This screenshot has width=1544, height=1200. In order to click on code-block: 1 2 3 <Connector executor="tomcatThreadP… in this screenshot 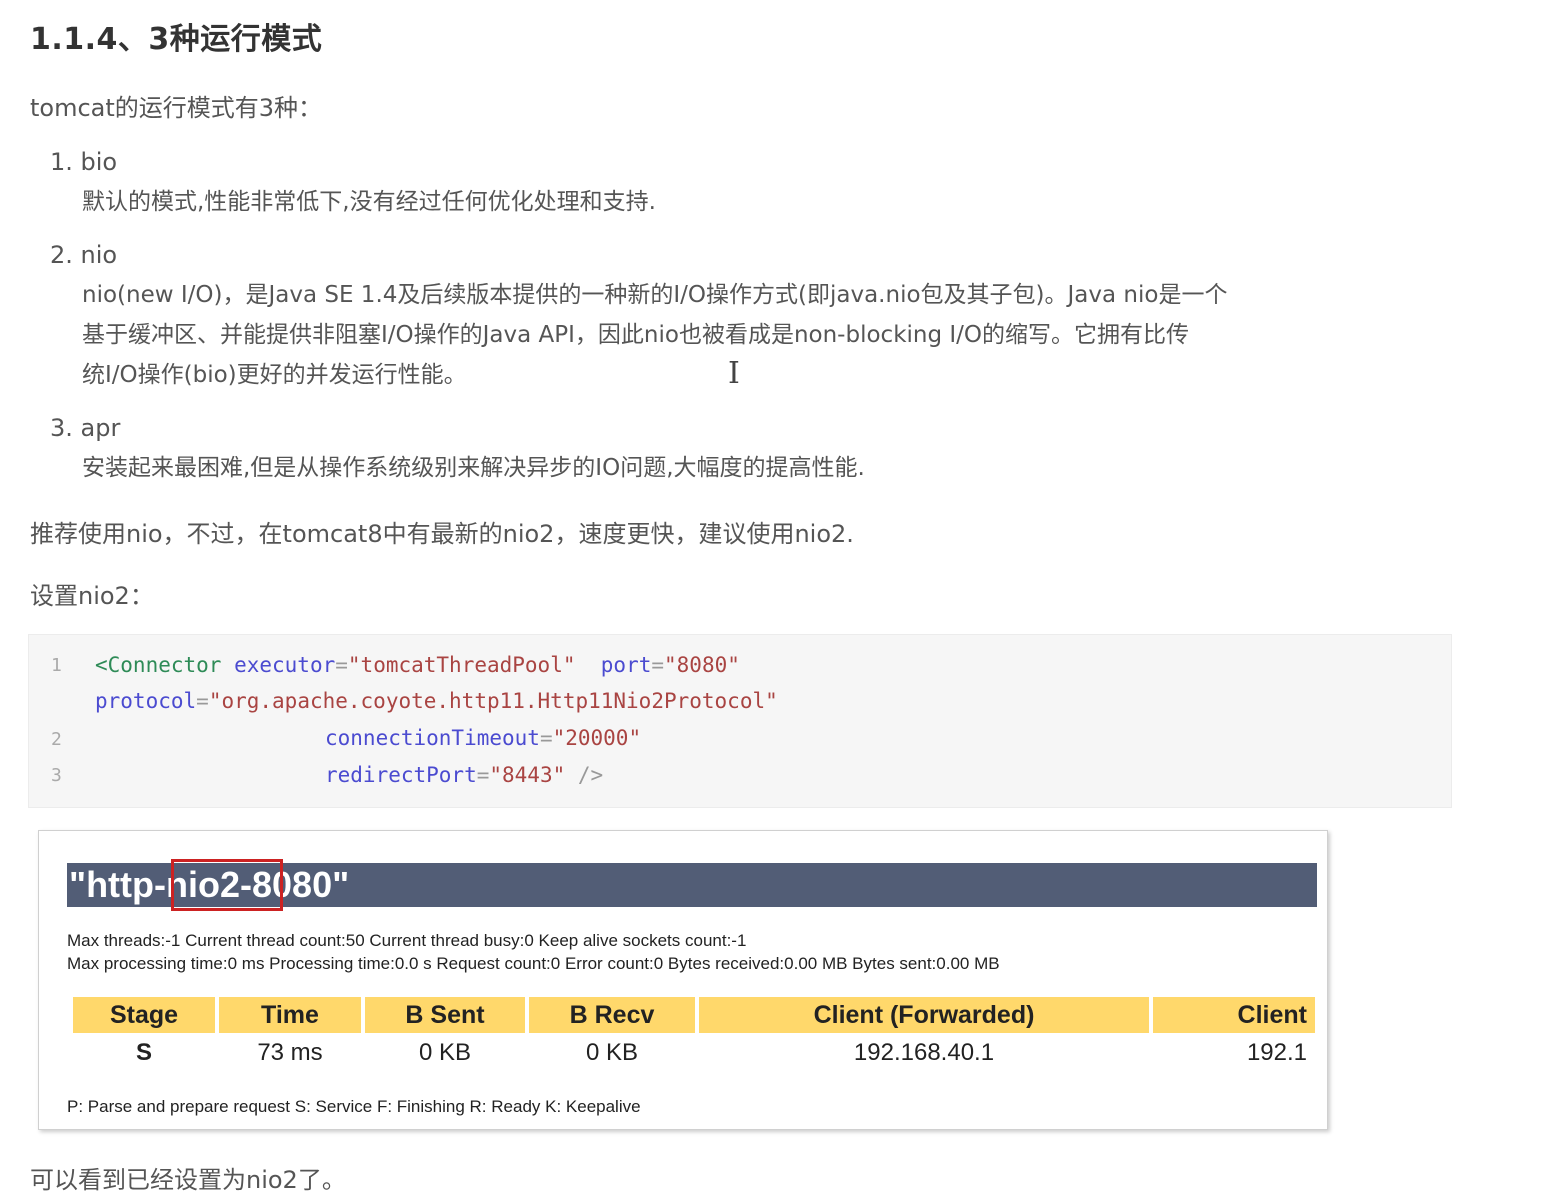, I will do `click(740, 721)`.